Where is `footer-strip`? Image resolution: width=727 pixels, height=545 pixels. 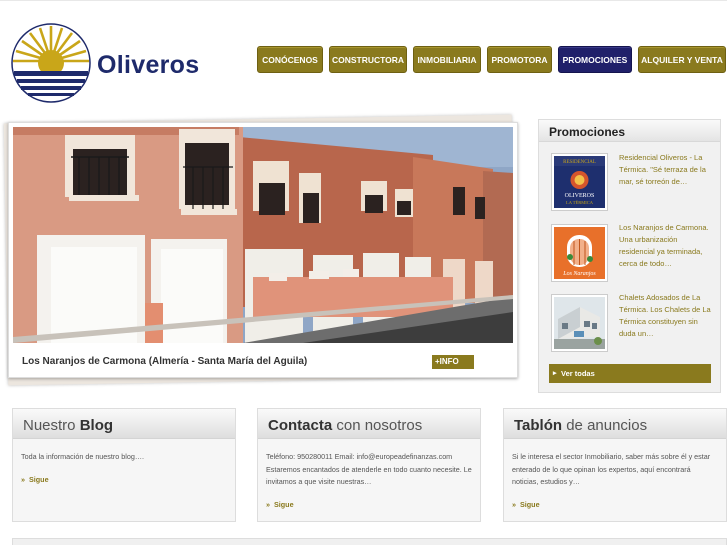
footer-strip is located at coordinates (369, 541).